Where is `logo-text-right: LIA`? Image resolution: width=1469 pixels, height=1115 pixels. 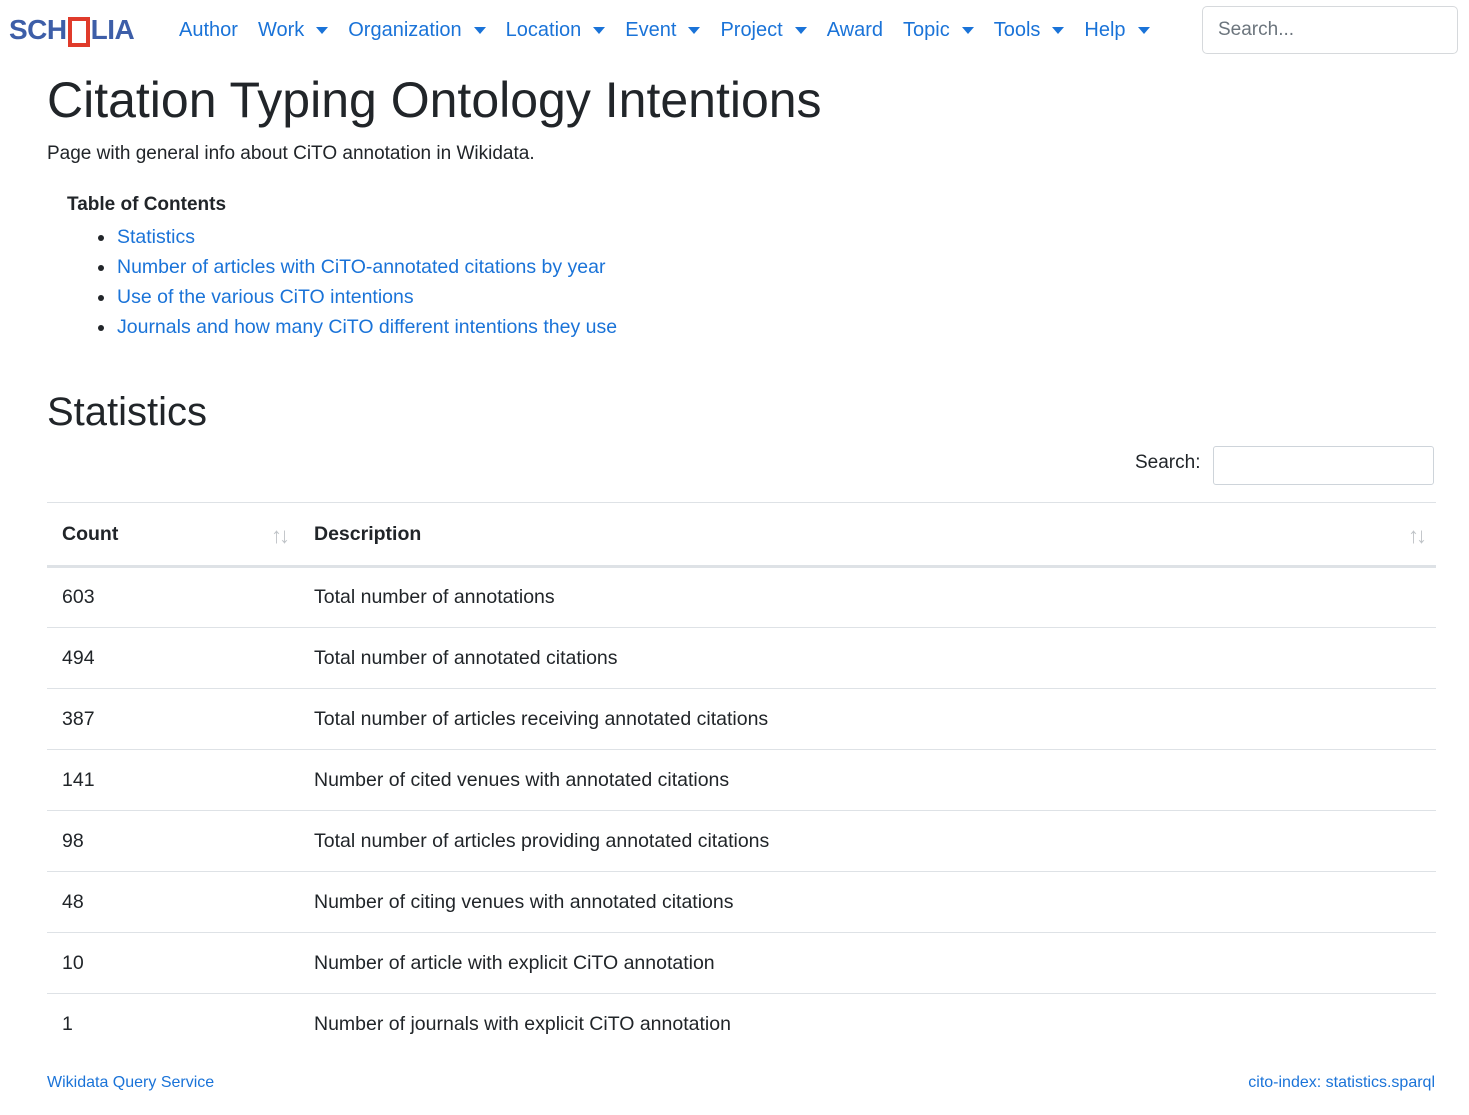
logo-text-right: LIA is located at coordinates (112, 29).